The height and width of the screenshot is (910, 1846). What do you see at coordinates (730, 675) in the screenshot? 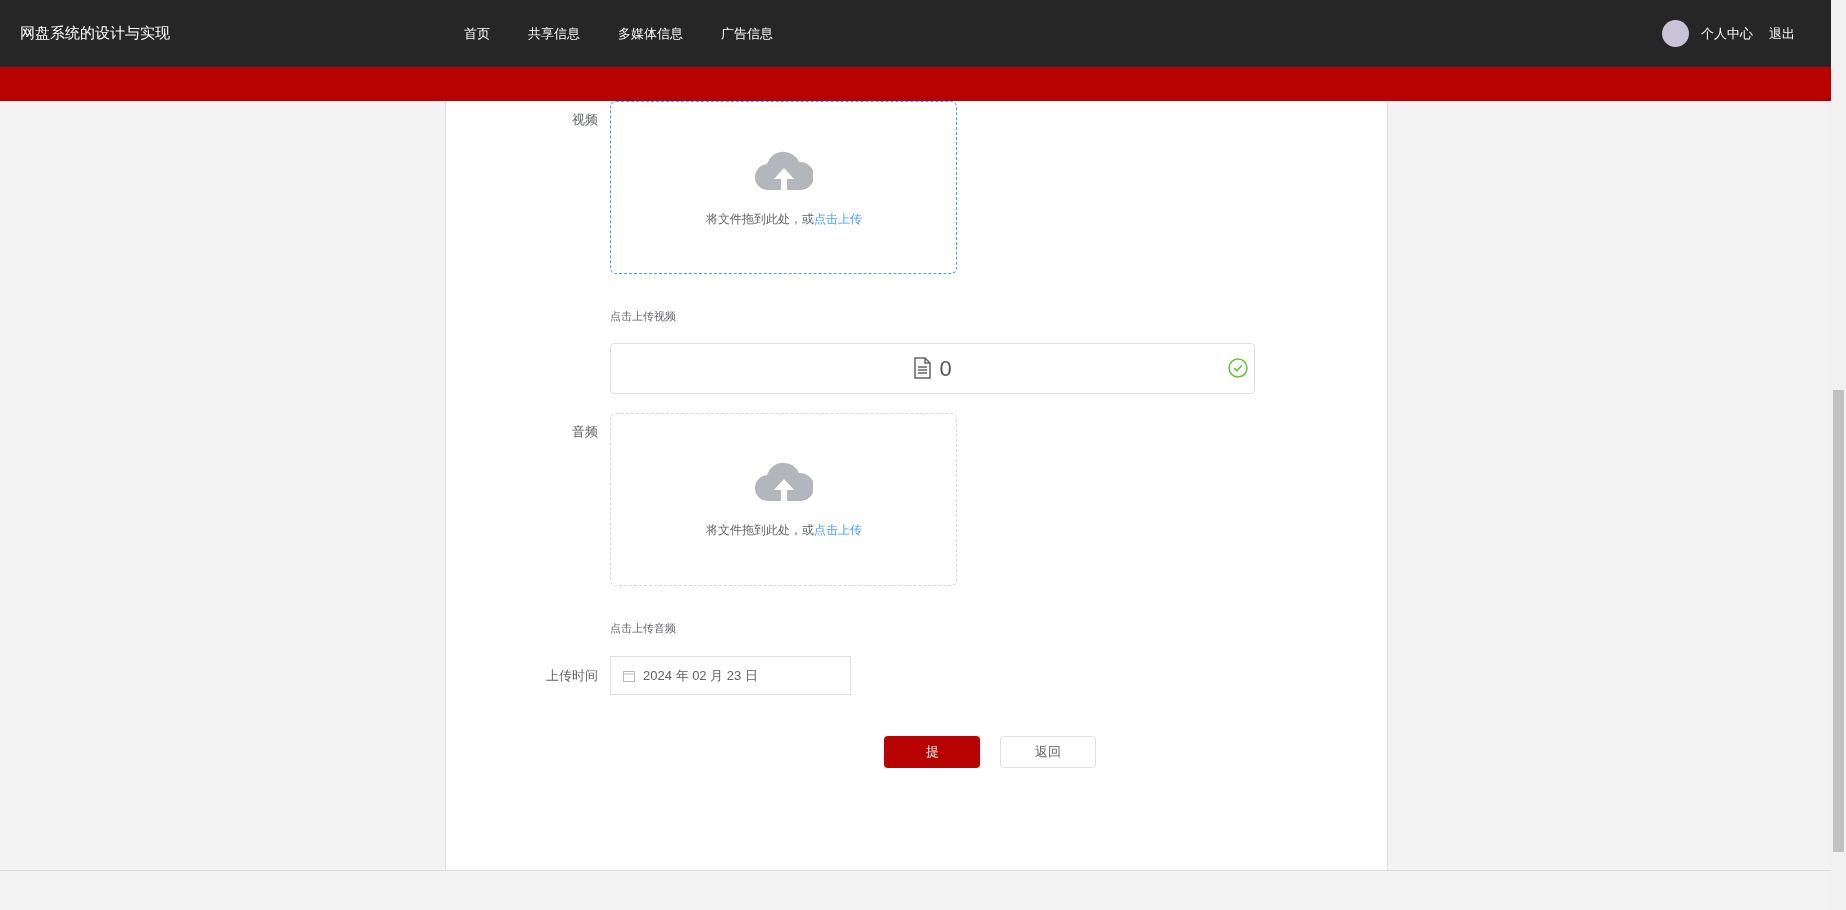
I see `date-field: 2024 年 02 月 23 日` at bounding box center [730, 675].